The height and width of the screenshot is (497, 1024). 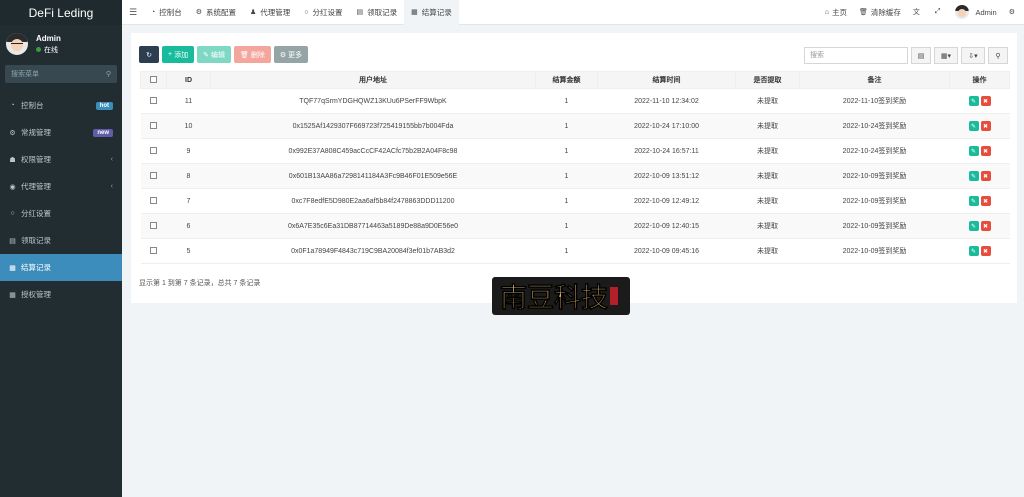 What do you see at coordinates (61, 267) in the screenshot?
I see `sidebar-item-settlements: ▦ 结算记录` at bounding box center [61, 267].